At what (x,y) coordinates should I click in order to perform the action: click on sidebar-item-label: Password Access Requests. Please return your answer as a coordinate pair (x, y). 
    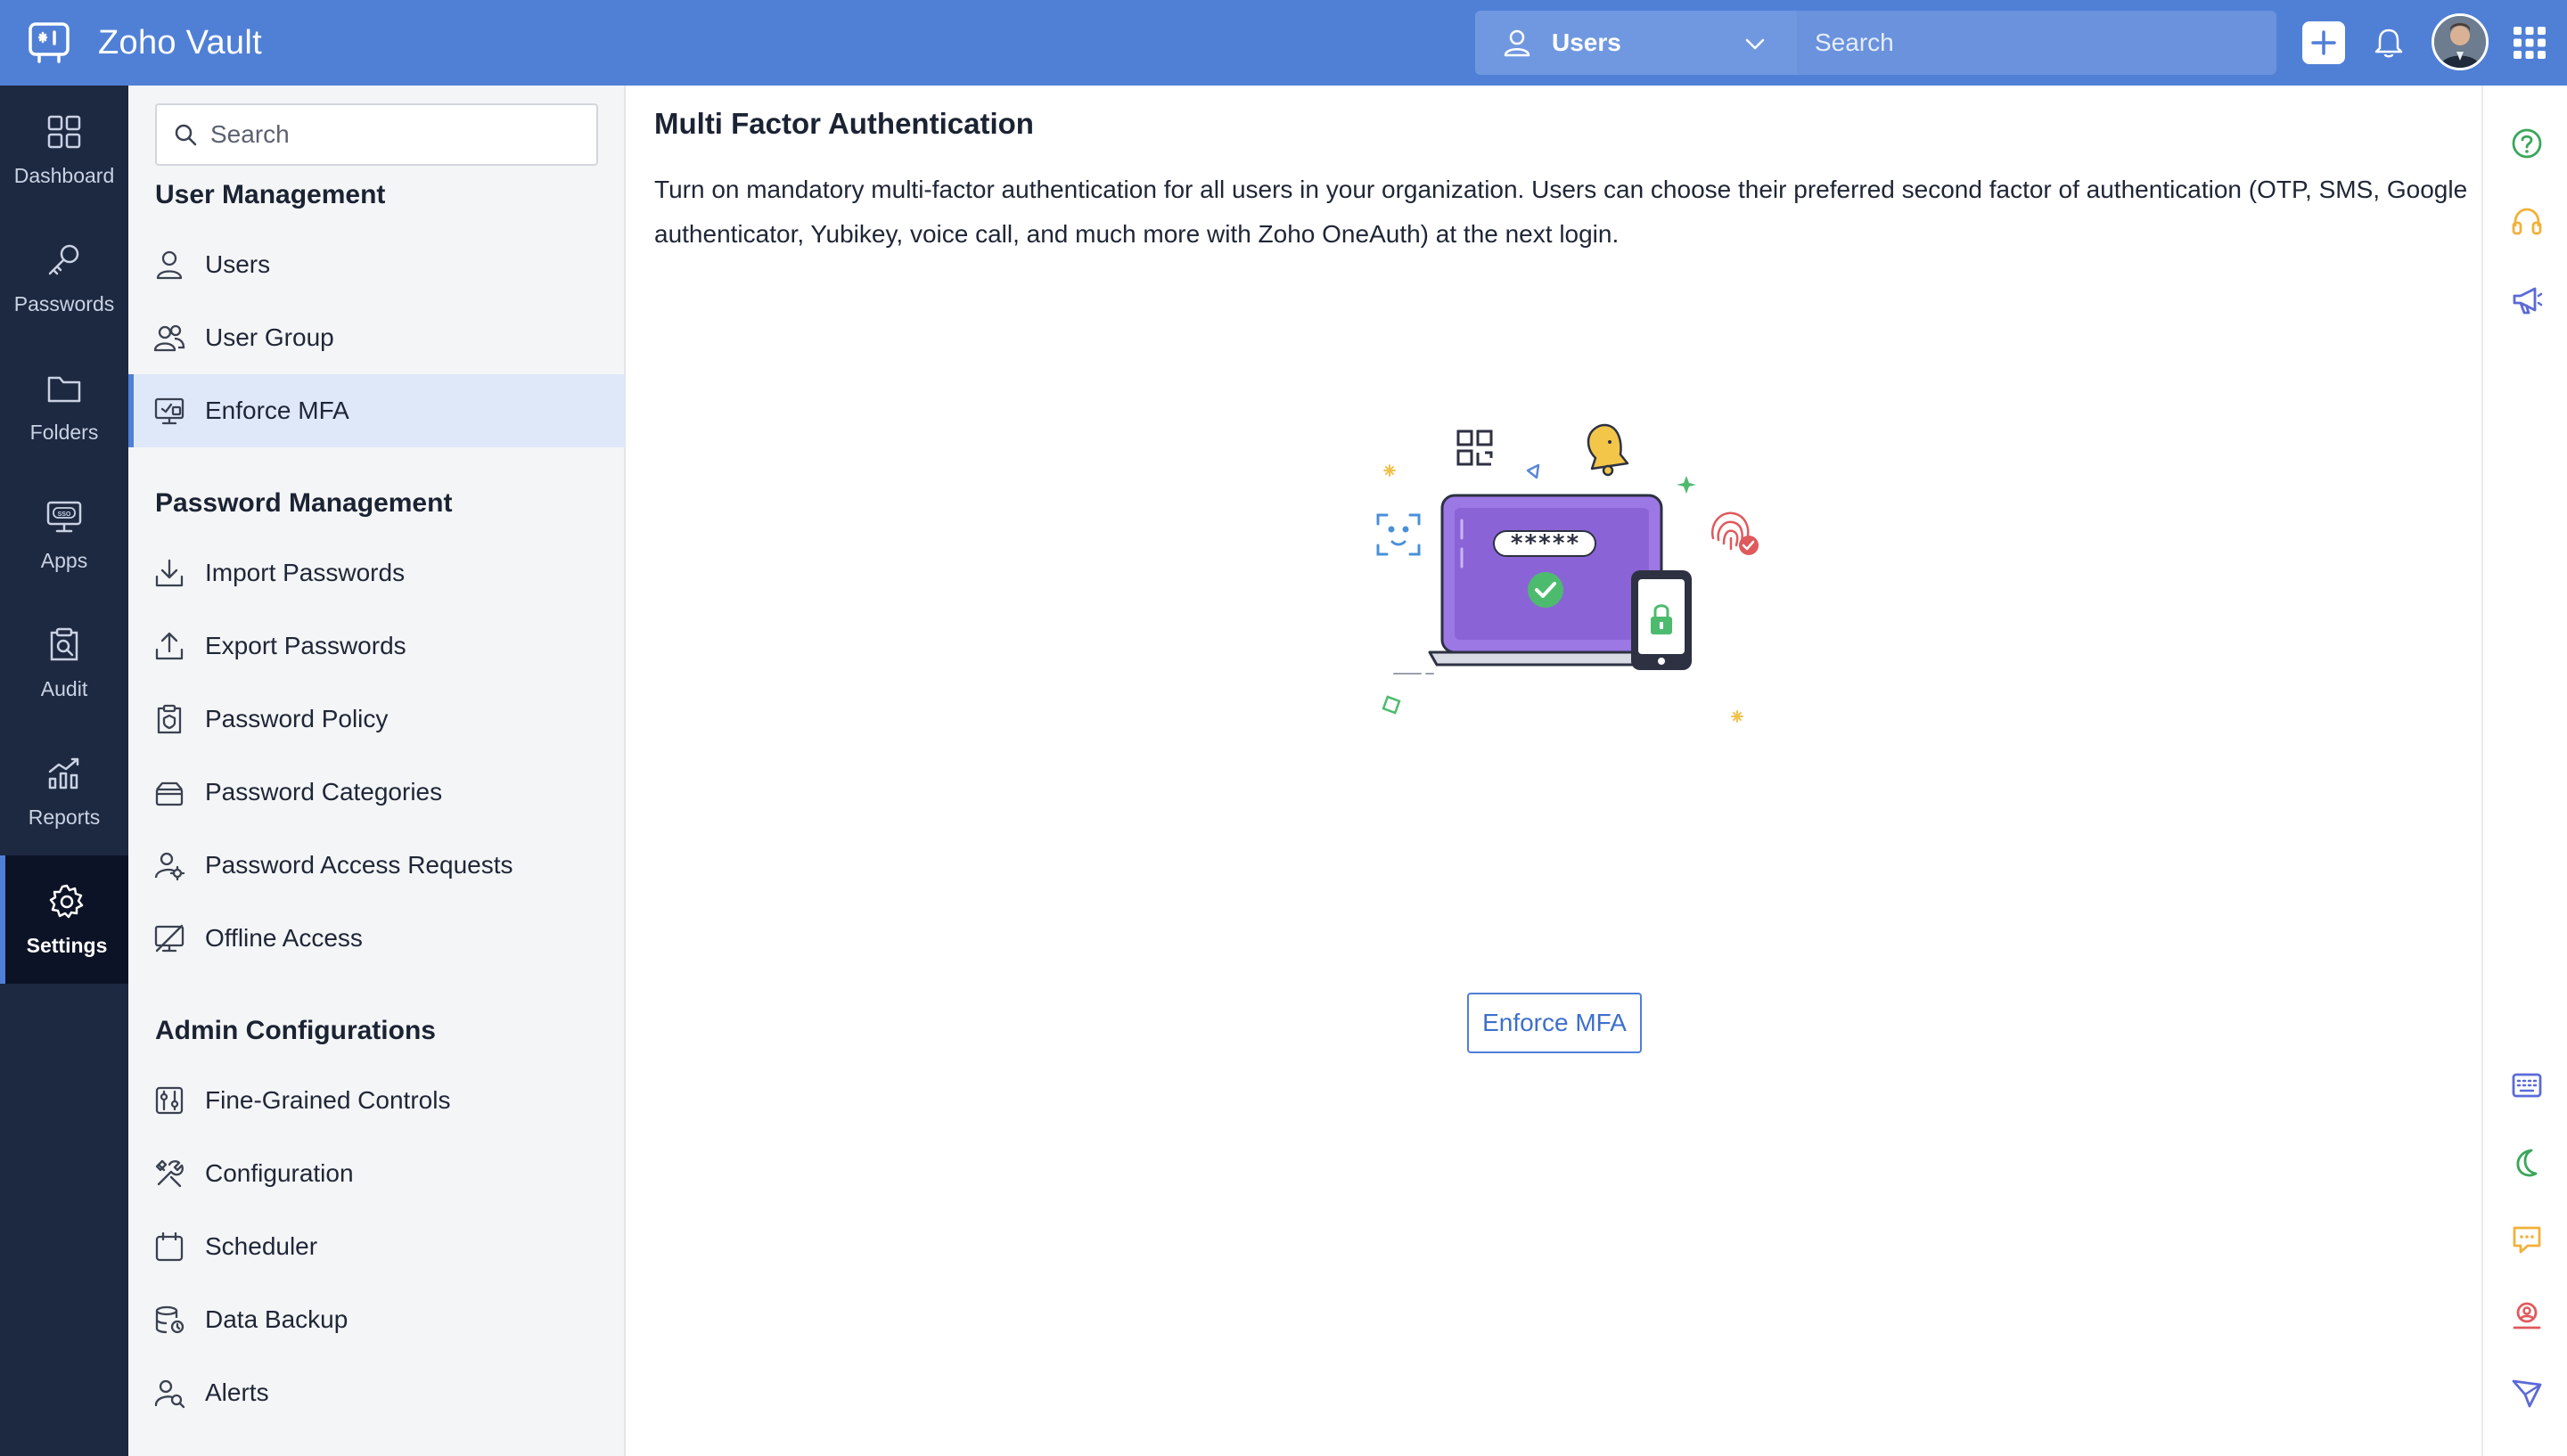
    Looking at the image, I should click on (359, 865).